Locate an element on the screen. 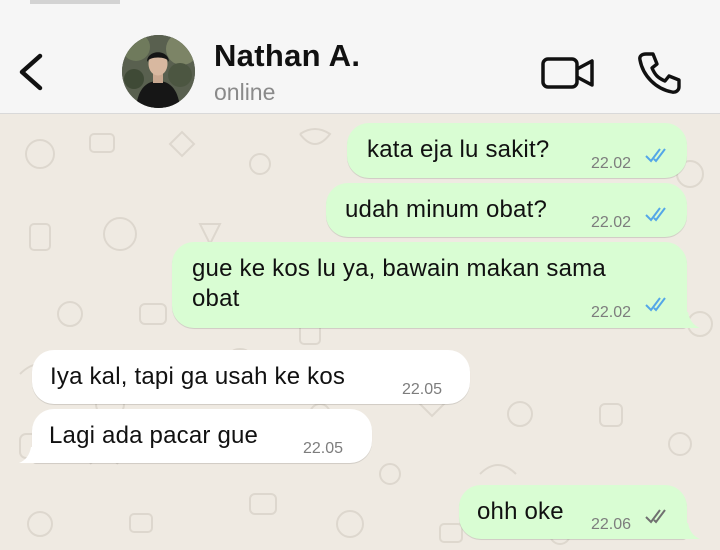  message-bubble-outgoing: ohh oke 22.06 is located at coordinates (573, 512).